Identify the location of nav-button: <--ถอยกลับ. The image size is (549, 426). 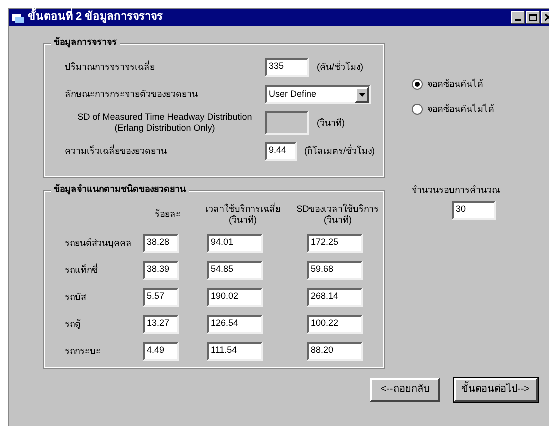
(405, 390).